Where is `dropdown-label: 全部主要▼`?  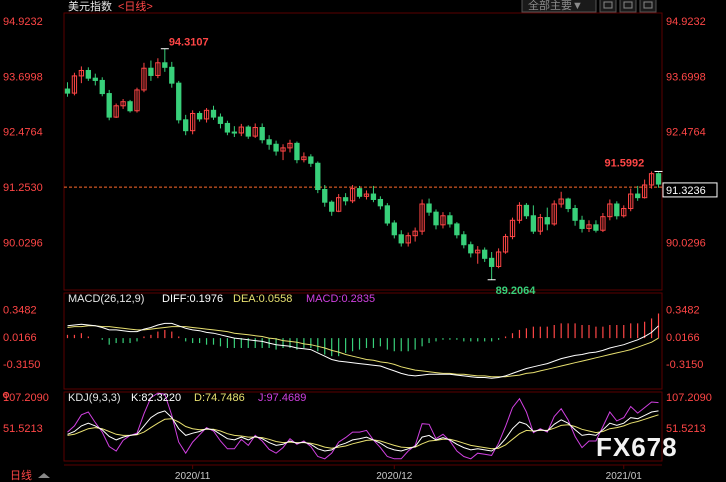
dropdown-label: 全部主要▼ is located at coordinates (555, 6).